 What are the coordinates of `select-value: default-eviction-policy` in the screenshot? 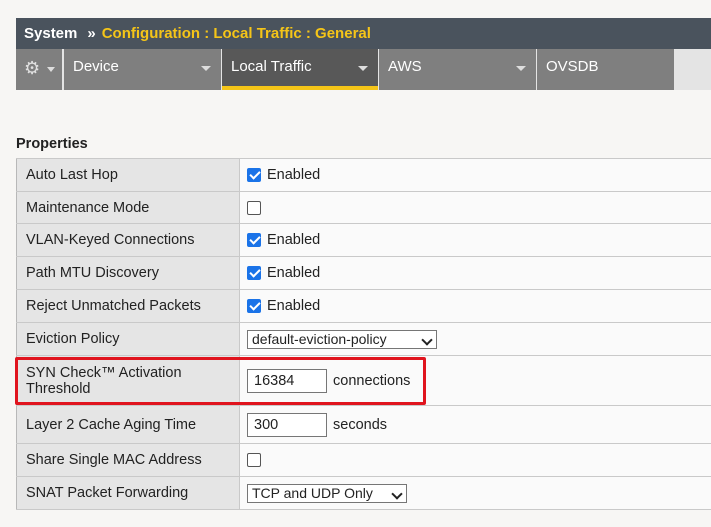 It's located at (319, 338).